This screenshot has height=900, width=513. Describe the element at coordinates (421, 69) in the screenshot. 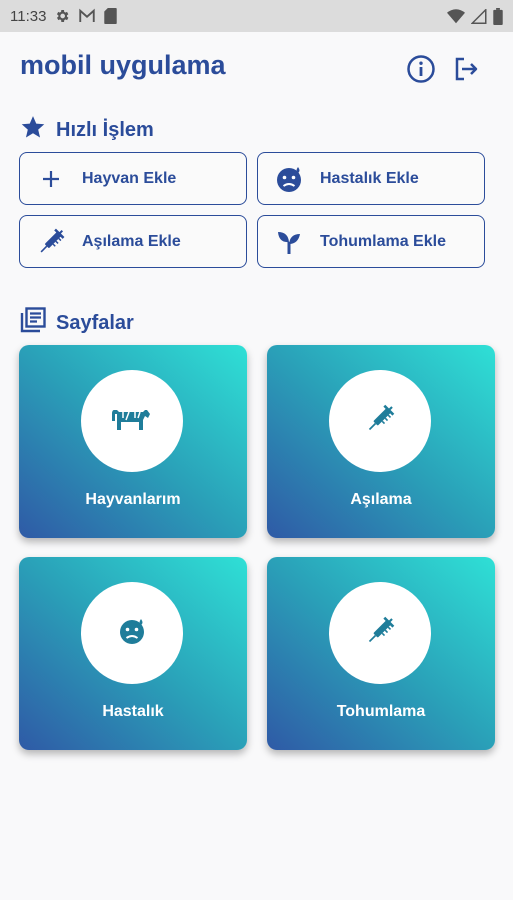

I see `info-icon` at that location.